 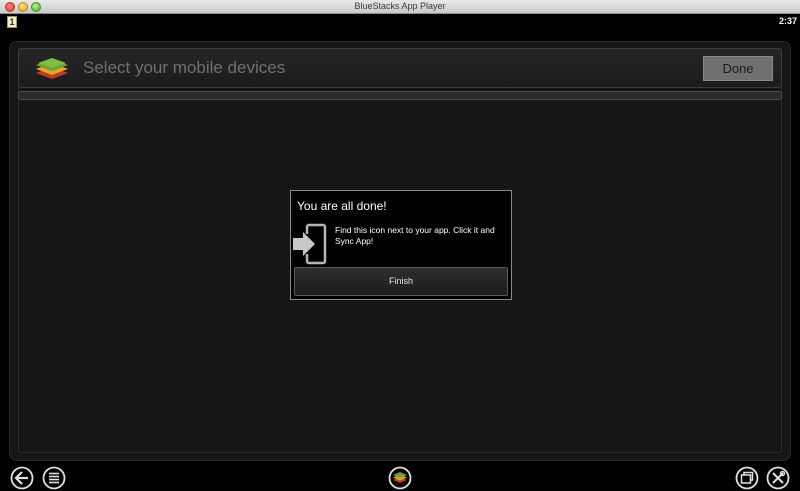 What do you see at coordinates (22, 478) in the screenshot?
I see `back-arrow-icon` at bounding box center [22, 478].